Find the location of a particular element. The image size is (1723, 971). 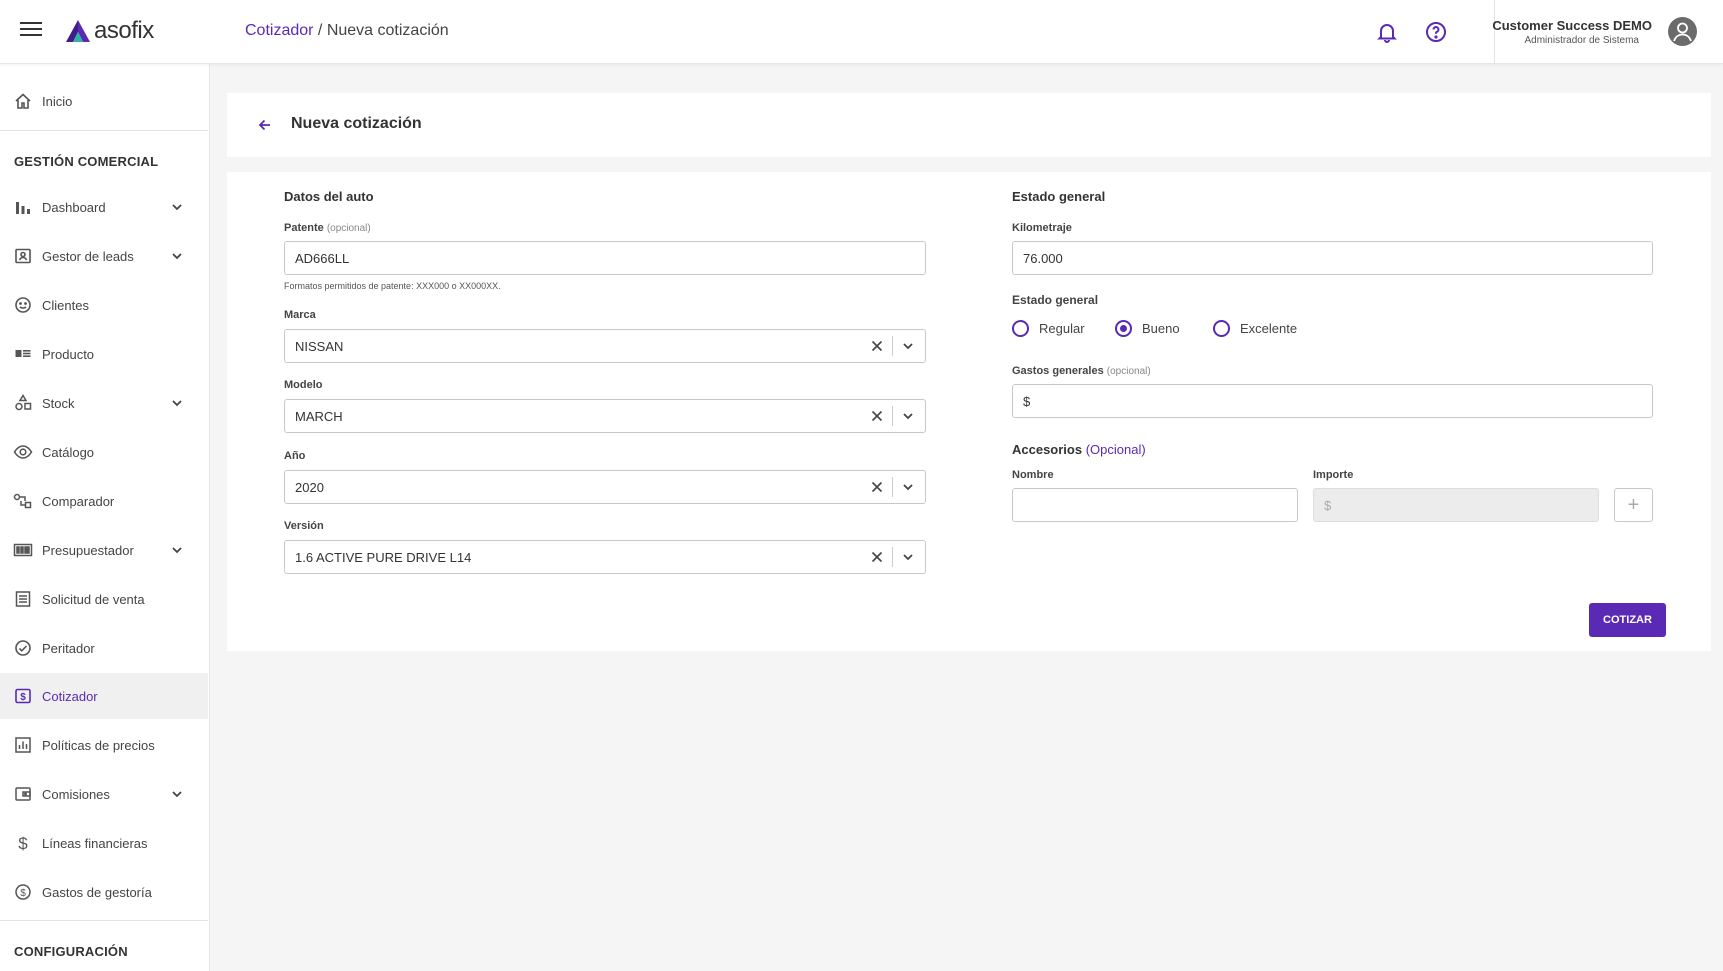

anio-label: Año is located at coordinates (295, 456).